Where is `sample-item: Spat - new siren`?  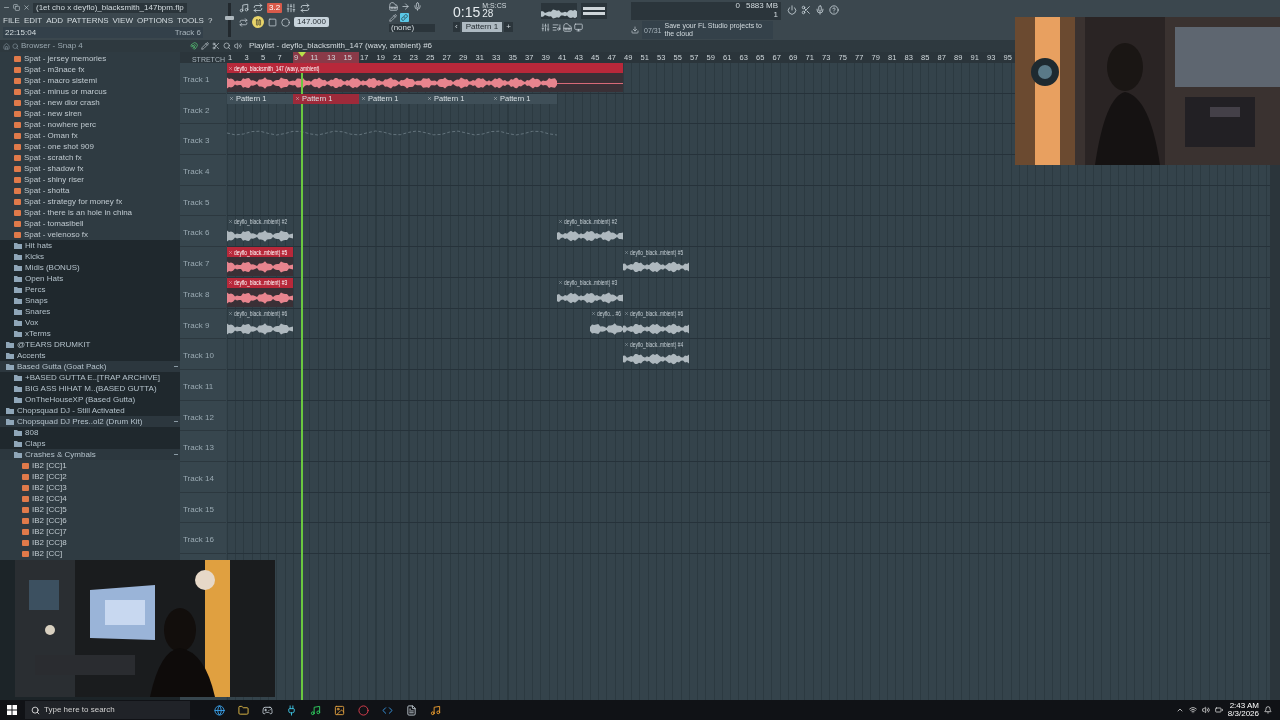 sample-item: Spat - new siren is located at coordinates (90, 113).